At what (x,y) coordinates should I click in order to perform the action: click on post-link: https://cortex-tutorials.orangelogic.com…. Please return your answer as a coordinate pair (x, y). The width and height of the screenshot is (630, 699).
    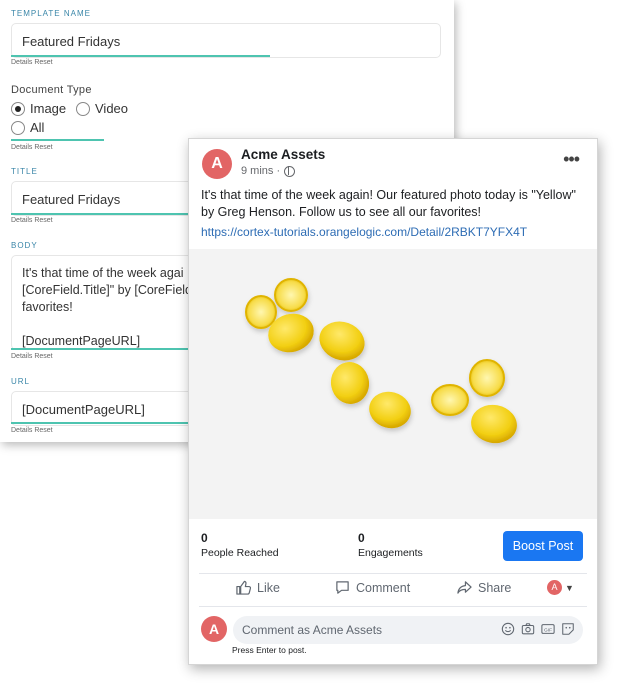
    Looking at the image, I should click on (364, 232).